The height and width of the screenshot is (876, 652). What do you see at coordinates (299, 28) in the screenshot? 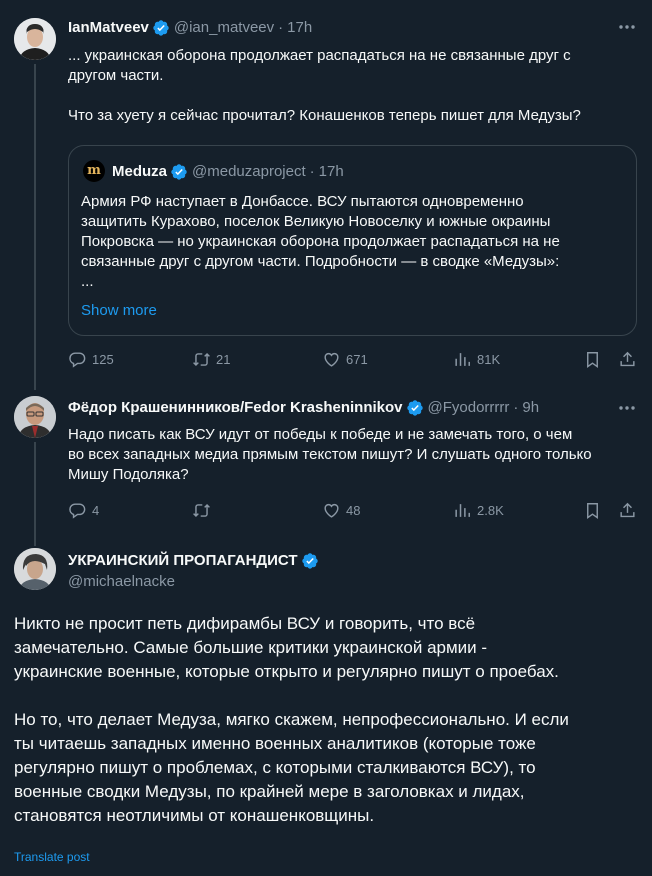
I see `timestamp: 17h` at bounding box center [299, 28].